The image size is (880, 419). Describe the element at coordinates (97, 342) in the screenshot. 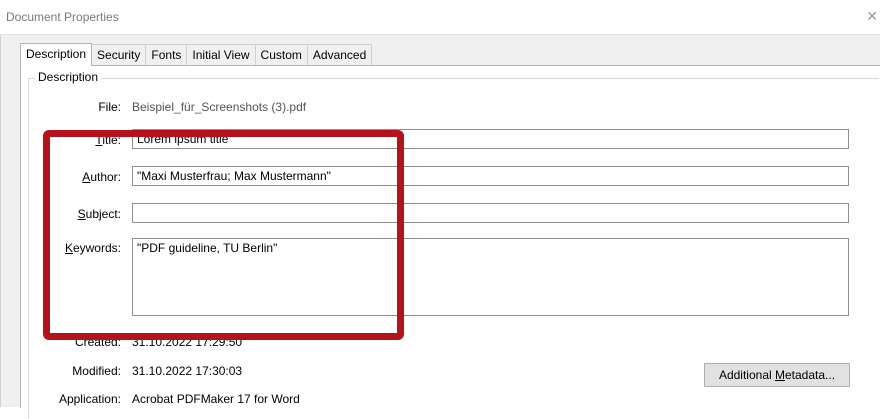

I see `created-label: Created:` at that location.